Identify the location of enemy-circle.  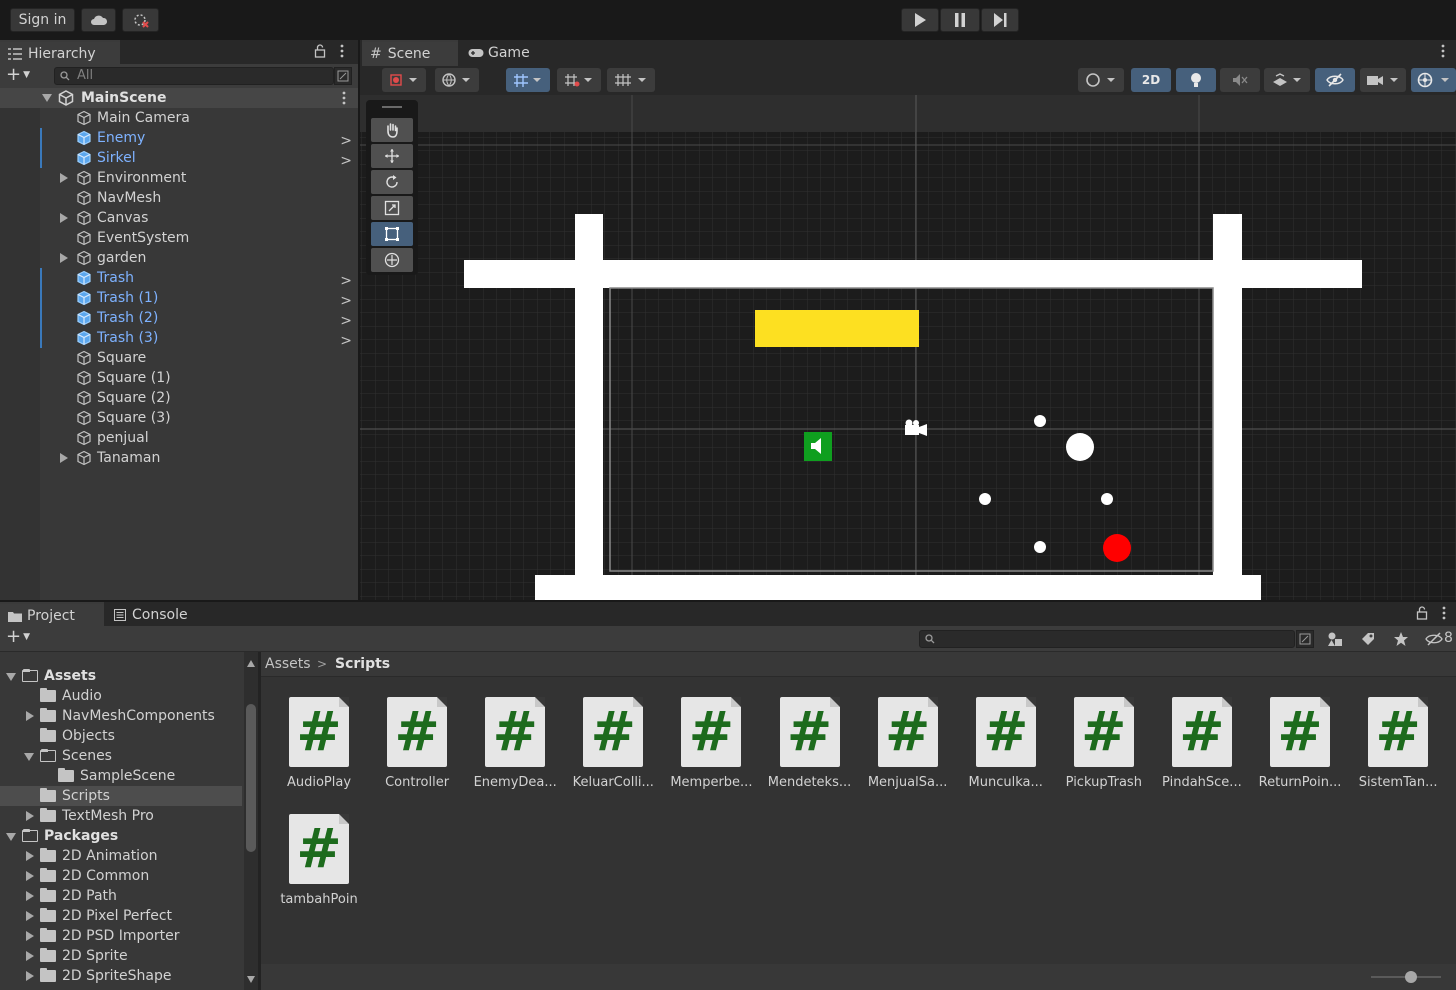
(1117, 548).